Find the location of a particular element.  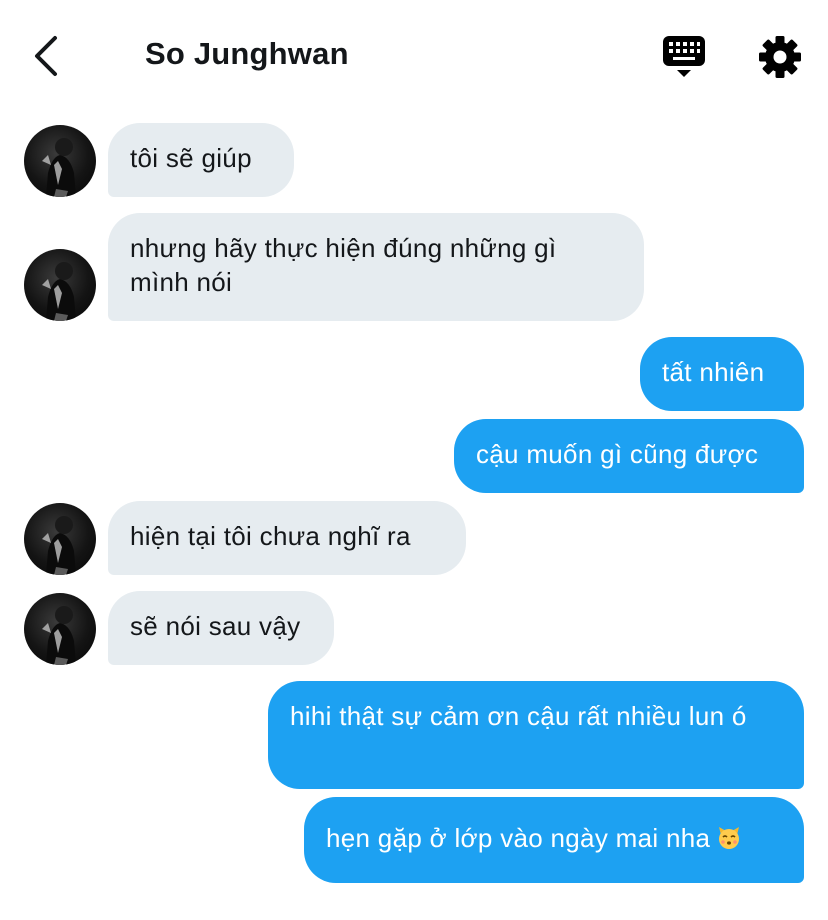

keyboard-button is located at coordinates (684, 57).